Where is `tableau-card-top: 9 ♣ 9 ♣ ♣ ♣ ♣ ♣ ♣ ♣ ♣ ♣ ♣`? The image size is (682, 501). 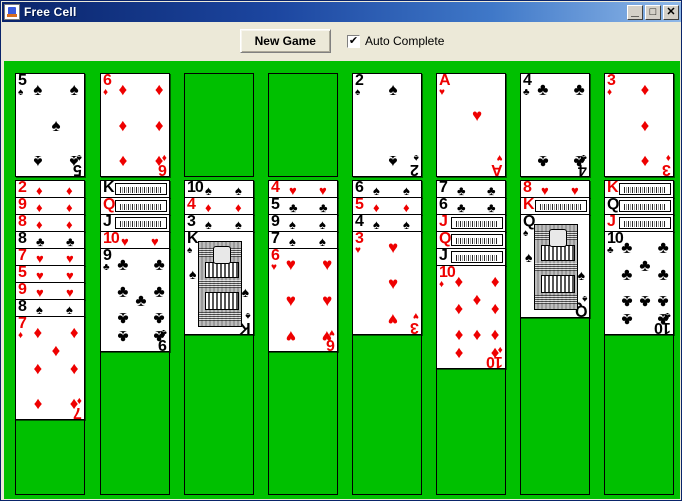
tableau-card-top: 9 ♣ 9 ♣ ♣ ♣ ♣ ♣ ♣ ♣ ♣ ♣ ♣ is located at coordinates (135, 300).